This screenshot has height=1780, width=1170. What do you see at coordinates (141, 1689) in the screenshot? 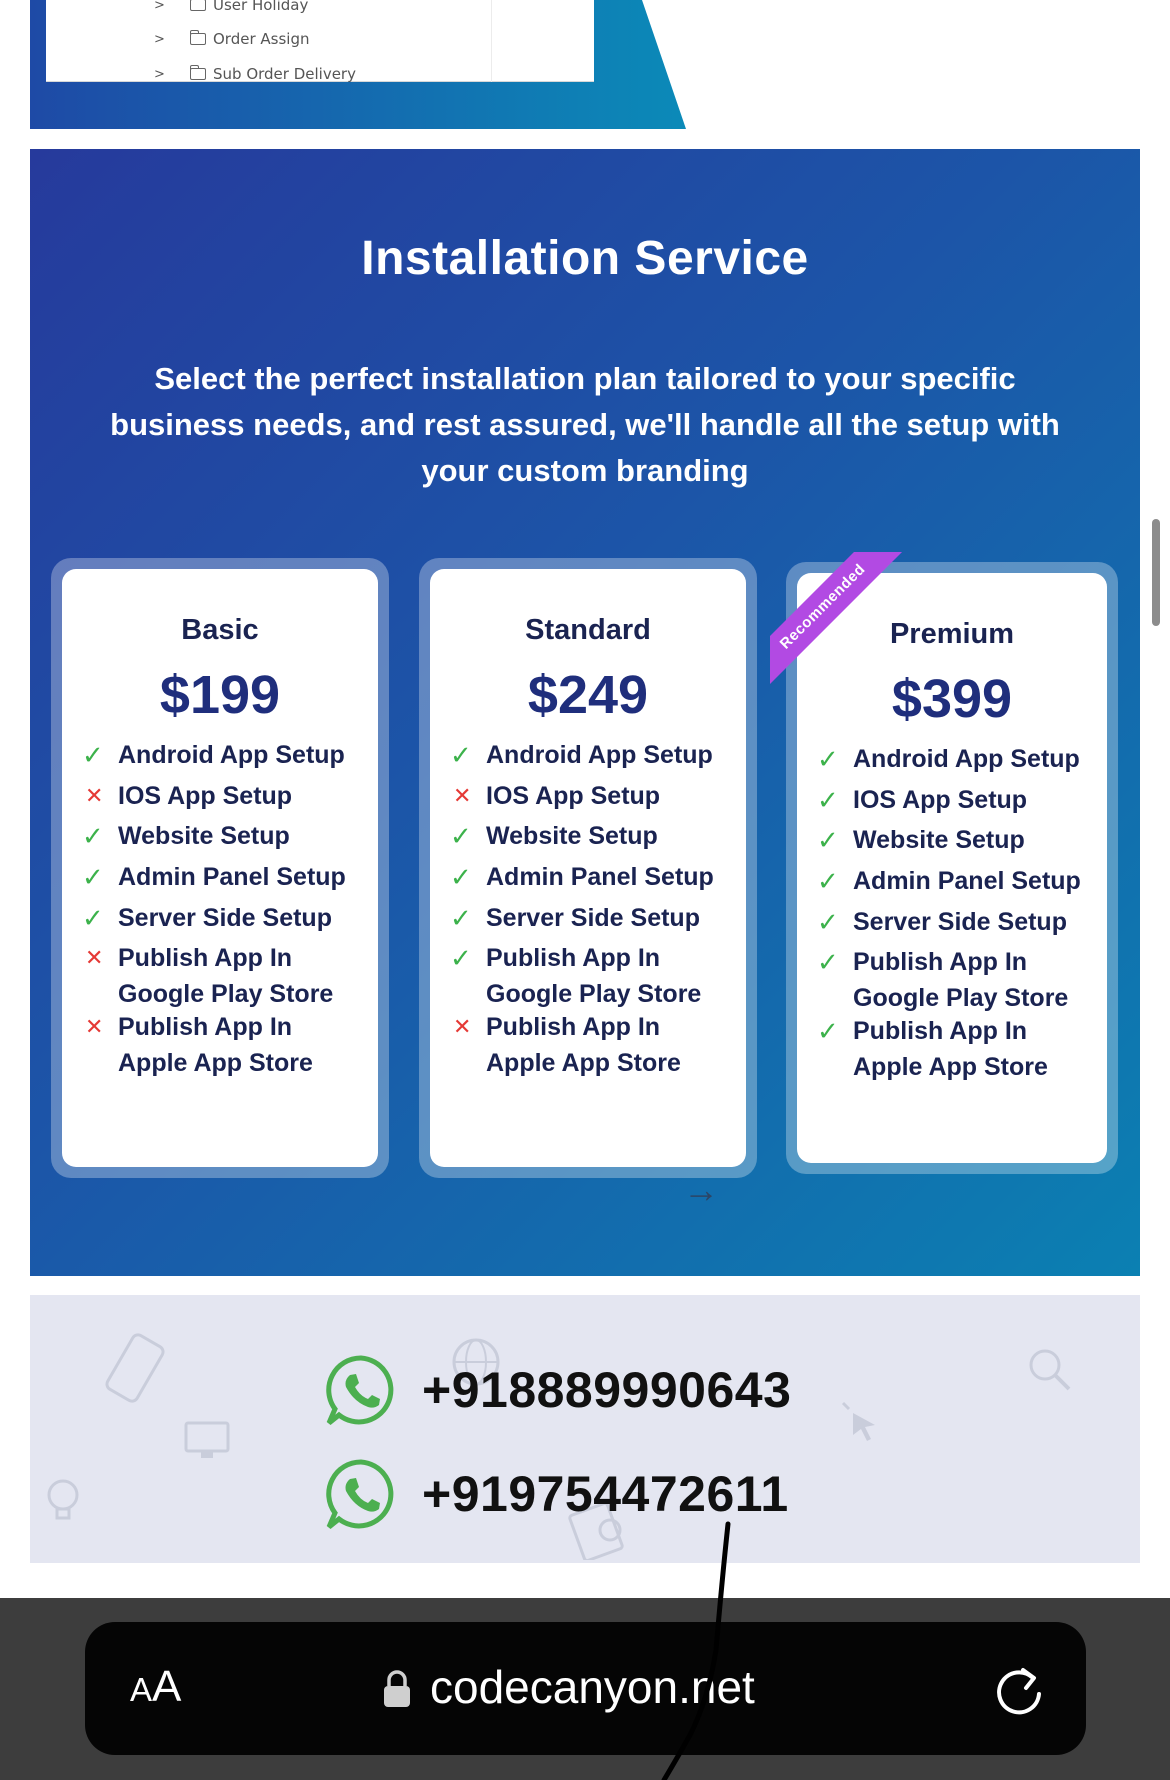
I see `aa-small-label: A` at bounding box center [141, 1689].